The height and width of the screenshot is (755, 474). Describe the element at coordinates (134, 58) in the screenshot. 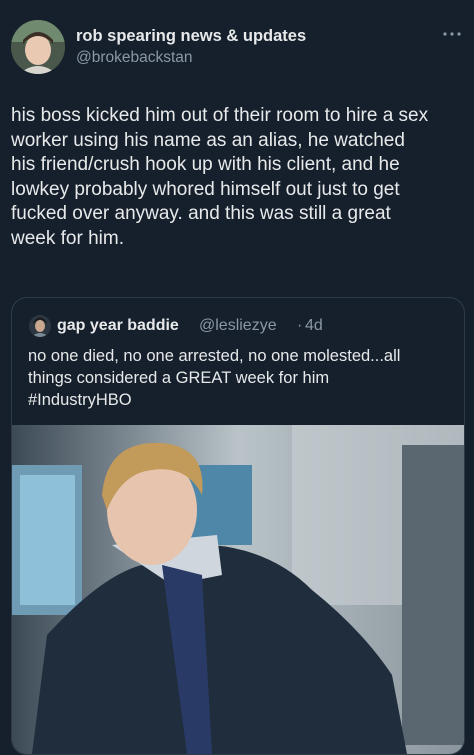

I see `author-handle: @brokebackstan` at that location.